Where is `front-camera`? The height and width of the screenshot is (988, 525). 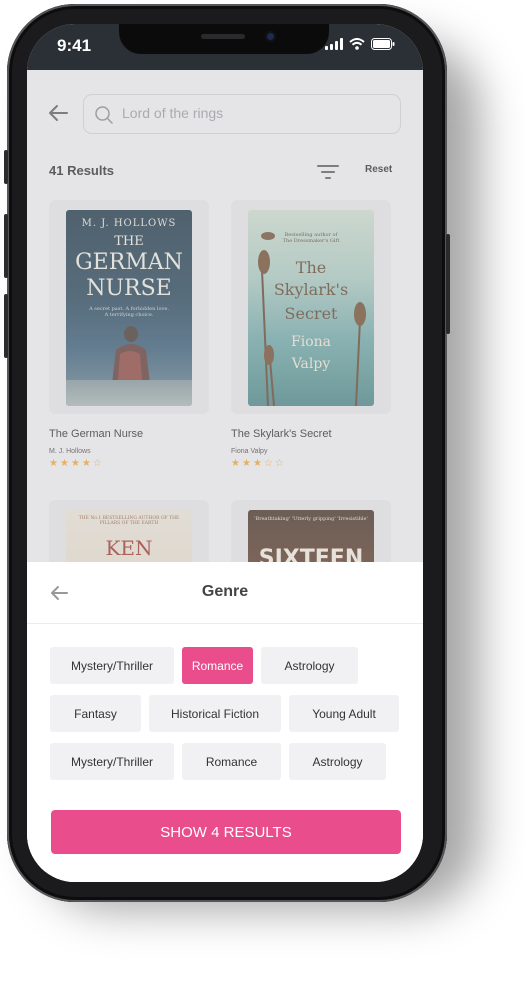 front-camera is located at coordinates (270, 36).